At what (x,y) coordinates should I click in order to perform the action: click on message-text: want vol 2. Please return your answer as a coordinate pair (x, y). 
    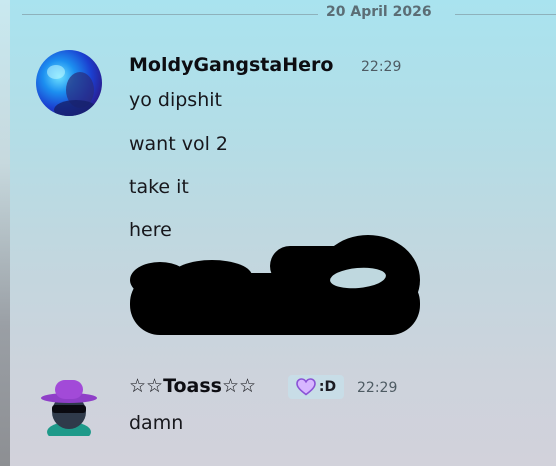
    Looking at the image, I should click on (178, 144).